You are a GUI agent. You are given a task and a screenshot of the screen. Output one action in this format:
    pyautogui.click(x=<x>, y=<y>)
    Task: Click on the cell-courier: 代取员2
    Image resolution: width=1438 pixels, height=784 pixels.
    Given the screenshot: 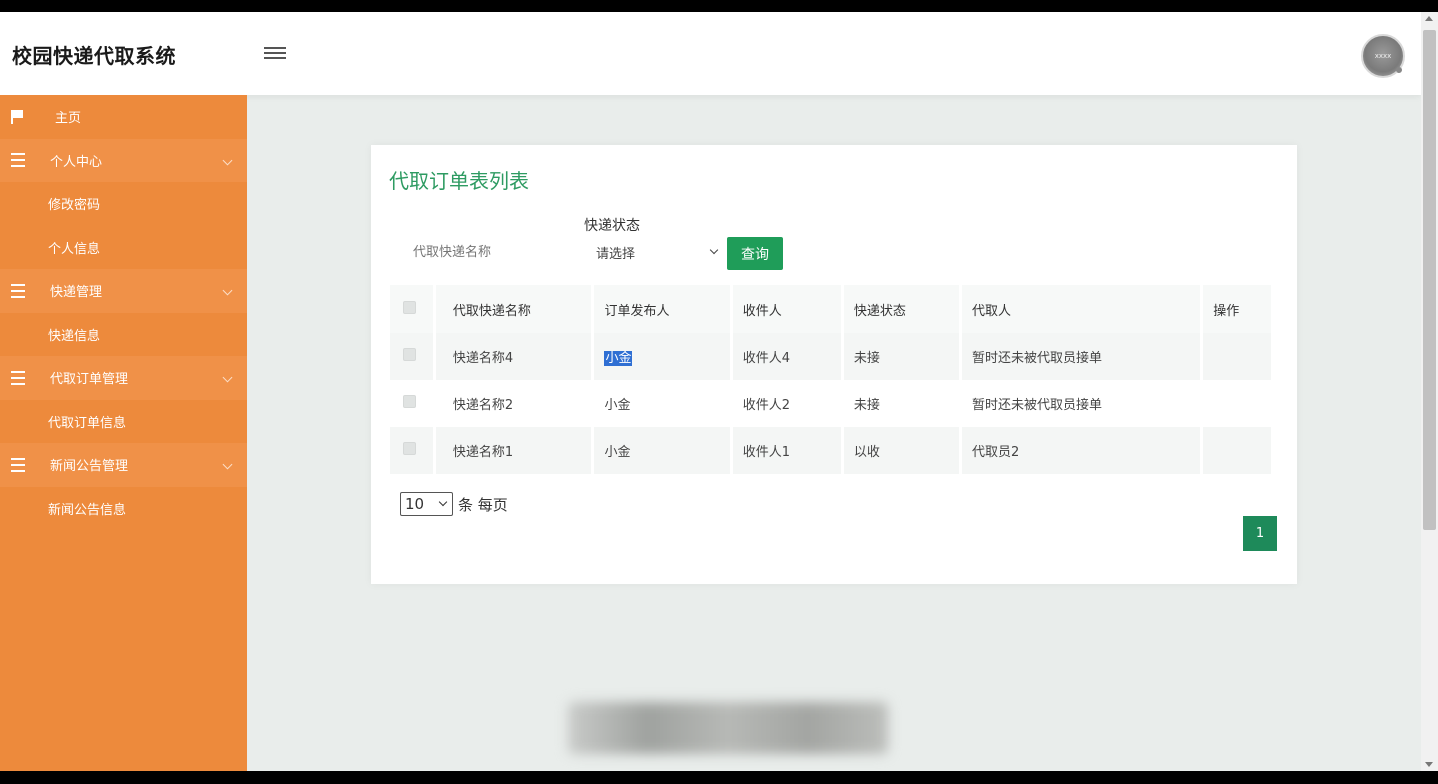 What is the action you would take?
    pyautogui.click(x=1082, y=450)
    